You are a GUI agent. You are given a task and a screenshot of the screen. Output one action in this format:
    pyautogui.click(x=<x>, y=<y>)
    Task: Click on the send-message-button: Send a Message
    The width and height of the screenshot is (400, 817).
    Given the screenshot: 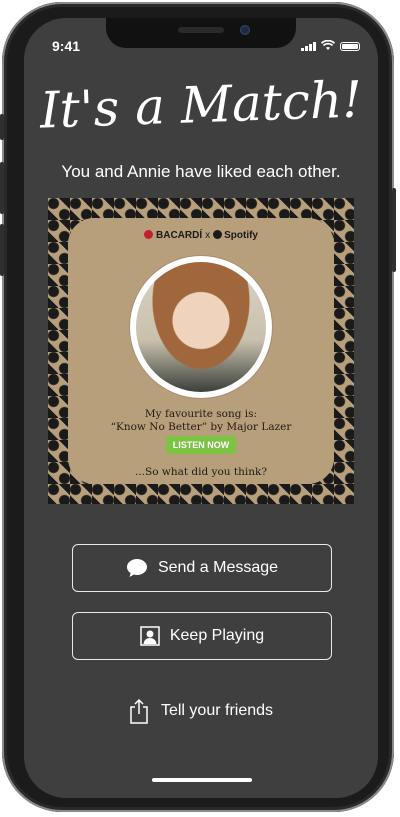 What is the action you would take?
    pyautogui.click(x=202, y=568)
    